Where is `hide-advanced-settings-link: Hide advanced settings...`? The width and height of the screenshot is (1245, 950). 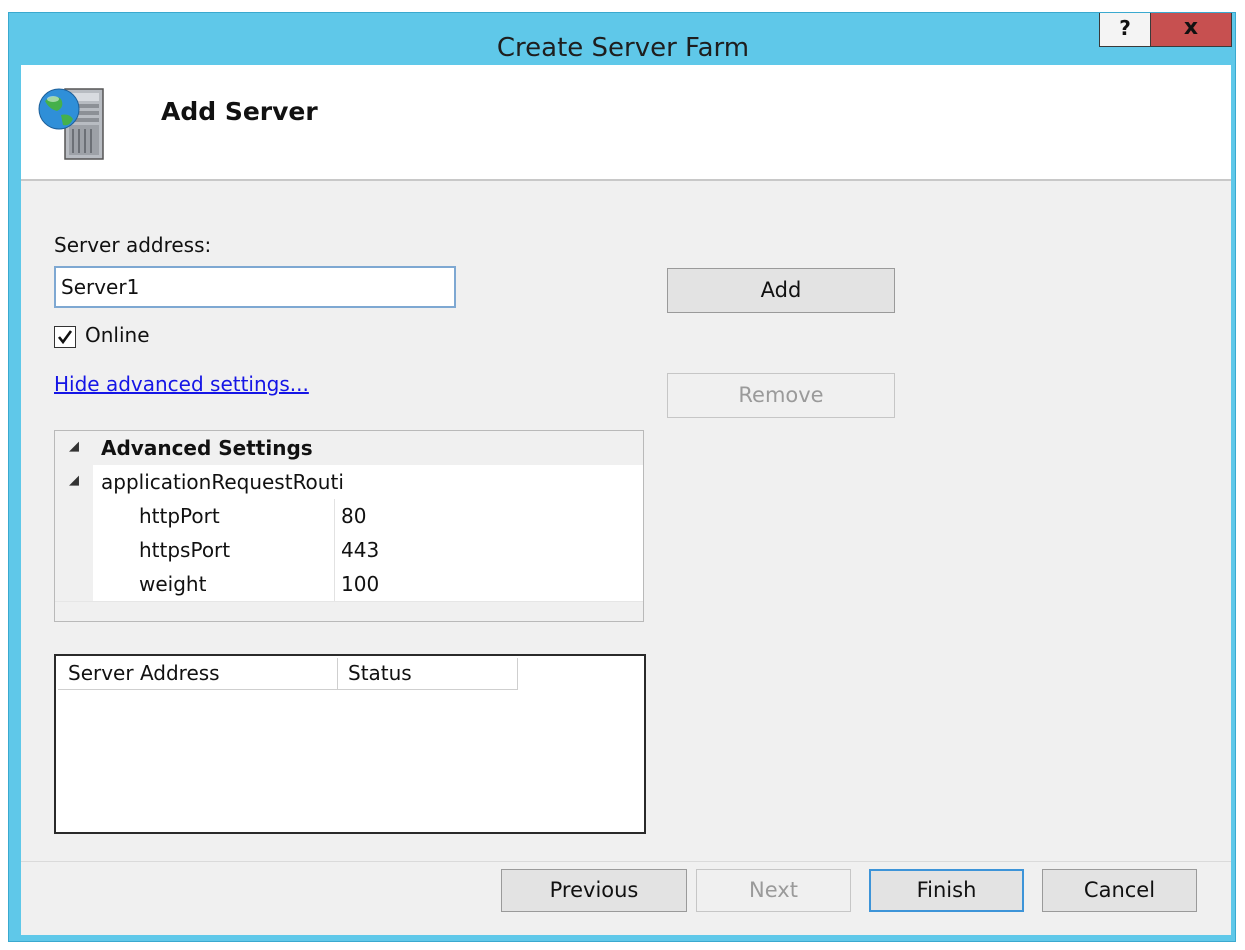
hide-advanced-settings-link: Hide advanced settings... is located at coordinates (181, 384).